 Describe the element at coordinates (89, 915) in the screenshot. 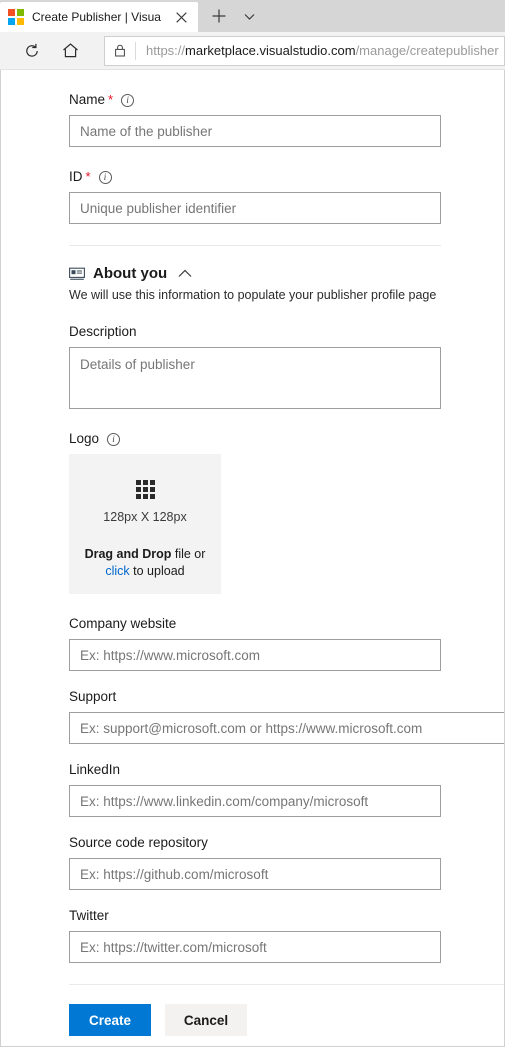

I see `label-twitter-text: Twitter` at that location.